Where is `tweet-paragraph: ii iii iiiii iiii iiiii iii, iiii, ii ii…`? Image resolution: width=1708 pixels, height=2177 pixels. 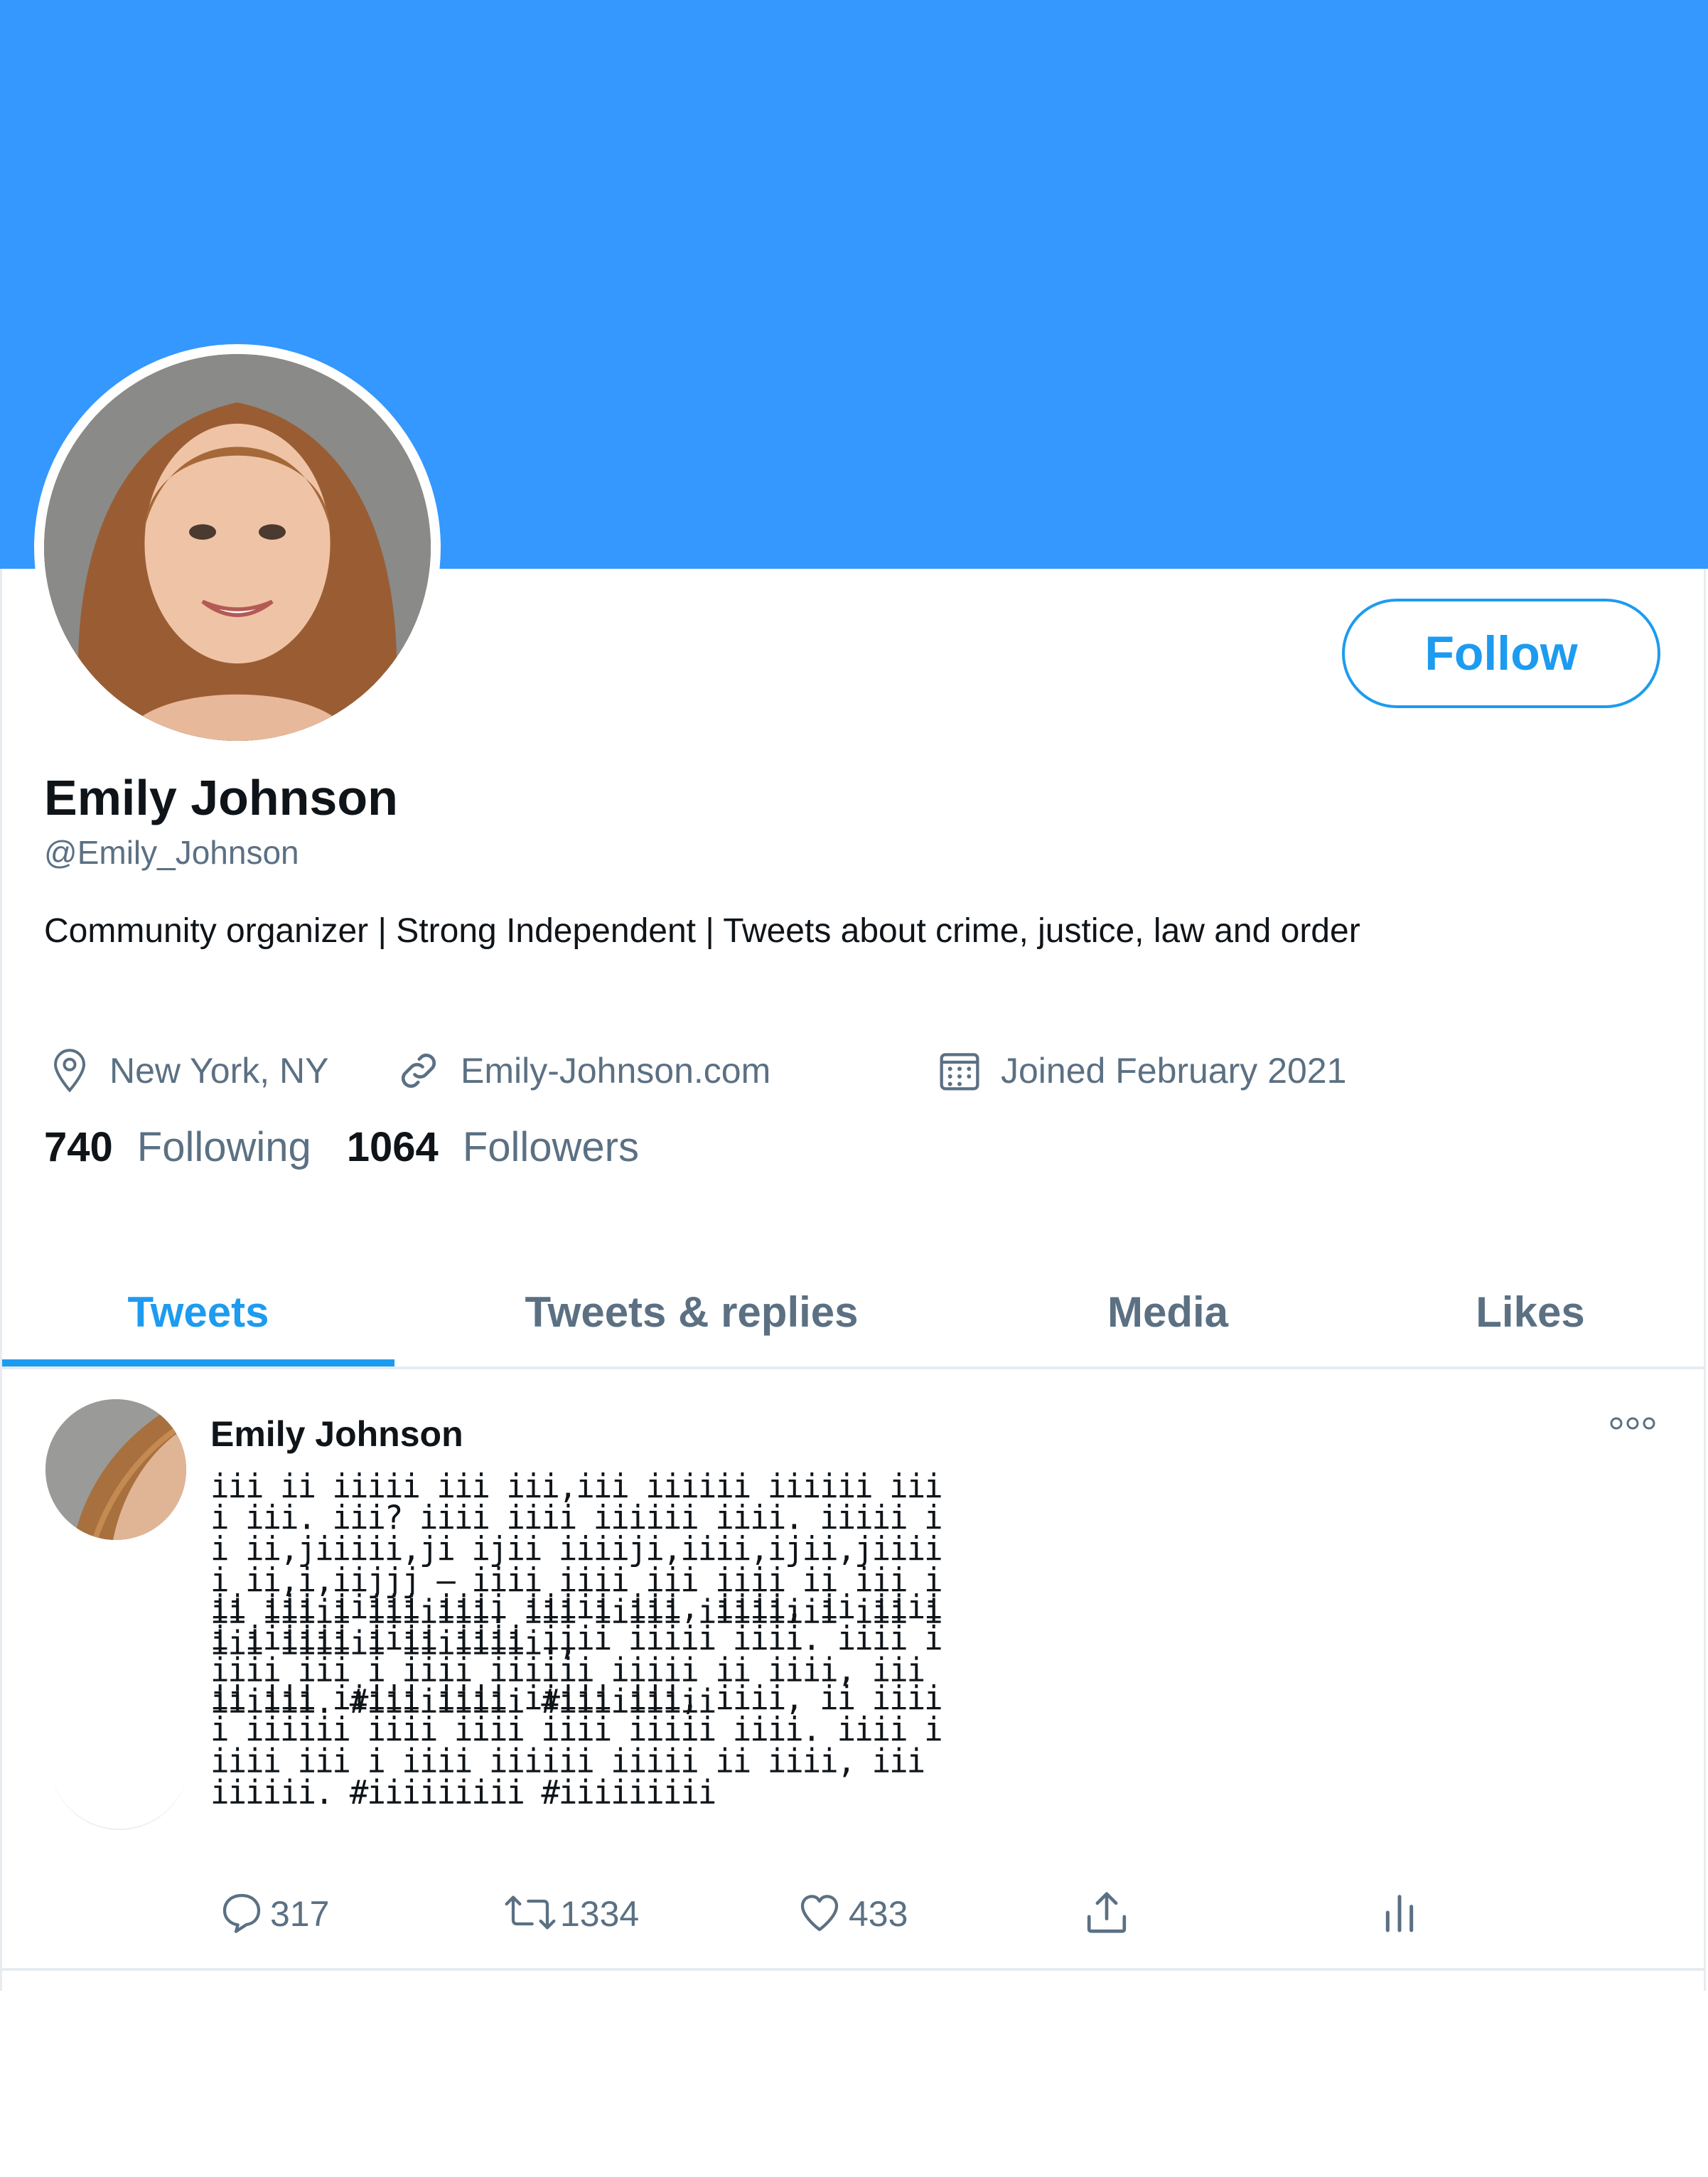
tweet-paragraph: ii iii iiiii iiii iiiii iii, iiii, ii ii… is located at coordinates (576, 1745).